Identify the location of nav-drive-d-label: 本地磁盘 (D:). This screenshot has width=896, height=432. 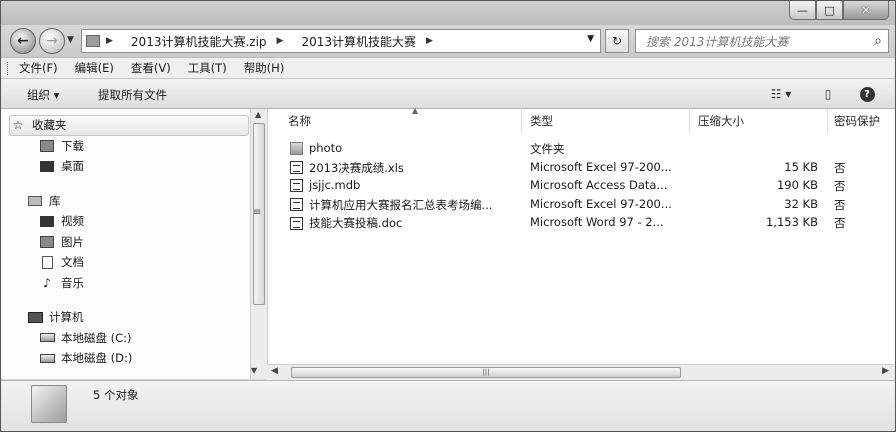
(97, 358).